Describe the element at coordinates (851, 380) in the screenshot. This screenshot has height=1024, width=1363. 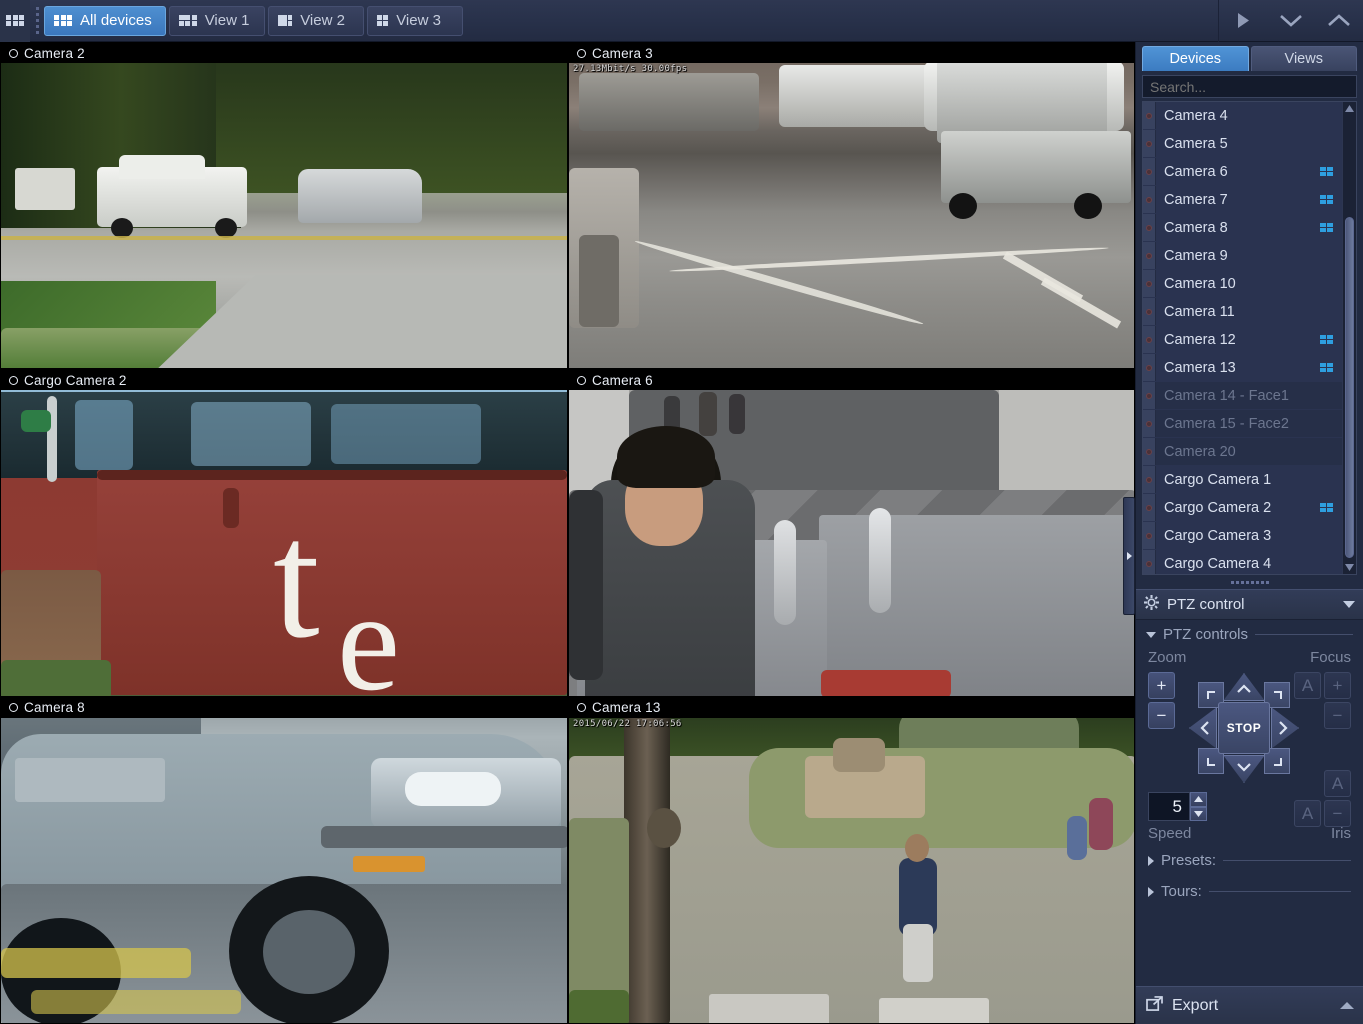
I see `video-tile-header: Camera 6` at that location.